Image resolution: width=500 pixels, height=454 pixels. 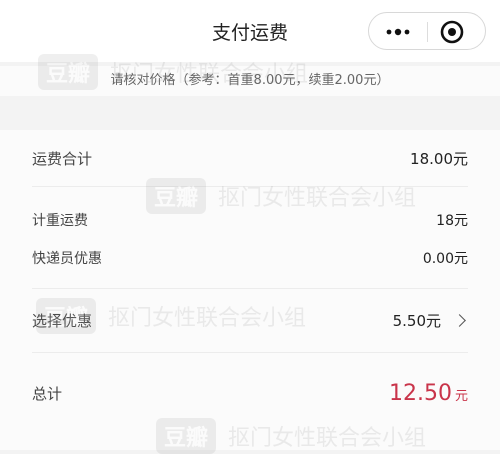 I want to click on fee-summary-row: 运费合计 18.00元, so click(x=250, y=158).